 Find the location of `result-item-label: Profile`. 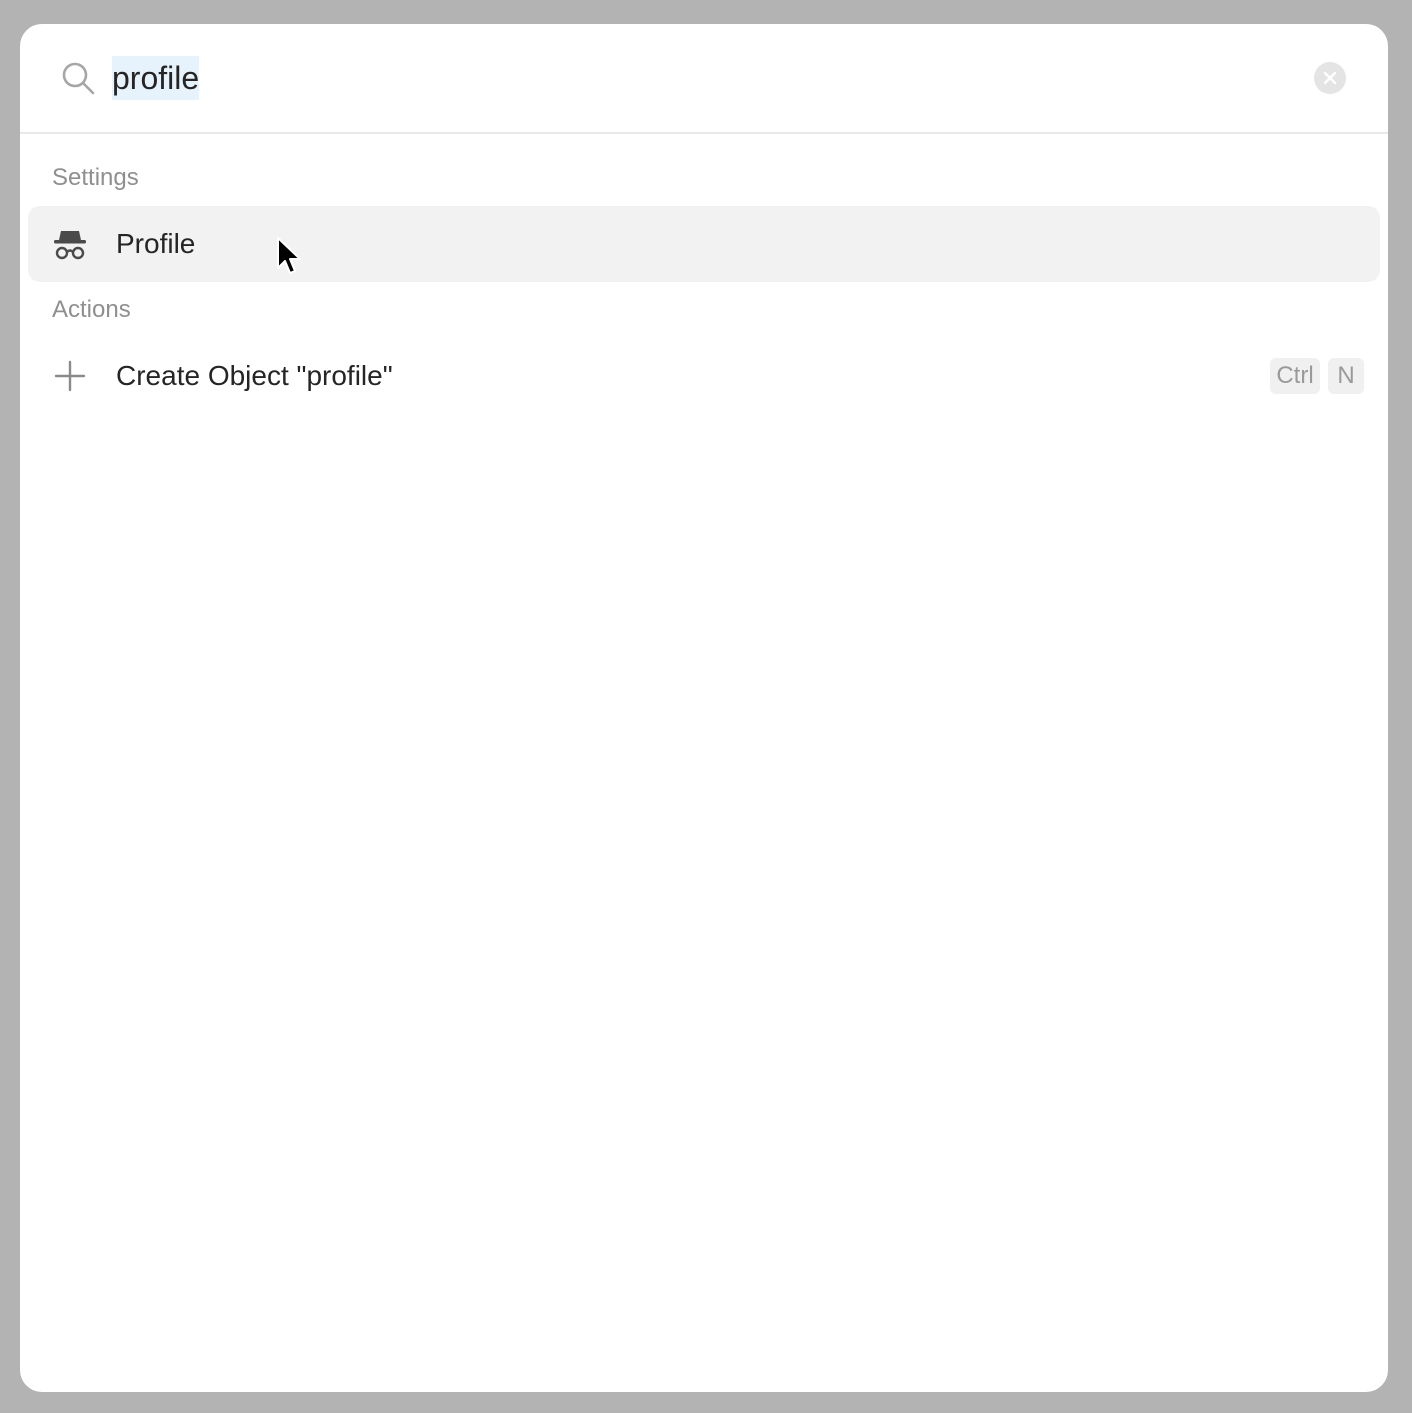

result-item-label: Profile is located at coordinates (156, 243).